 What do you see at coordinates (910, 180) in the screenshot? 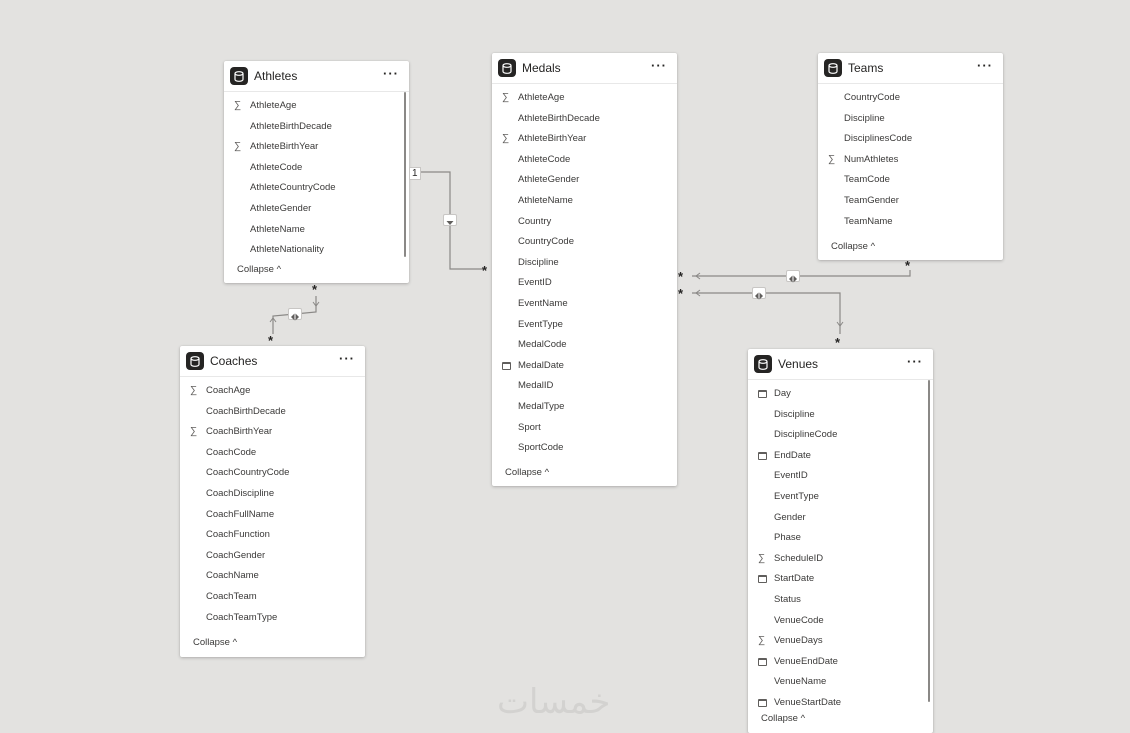
I see `field-item: TeamCode` at bounding box center [910, 180].